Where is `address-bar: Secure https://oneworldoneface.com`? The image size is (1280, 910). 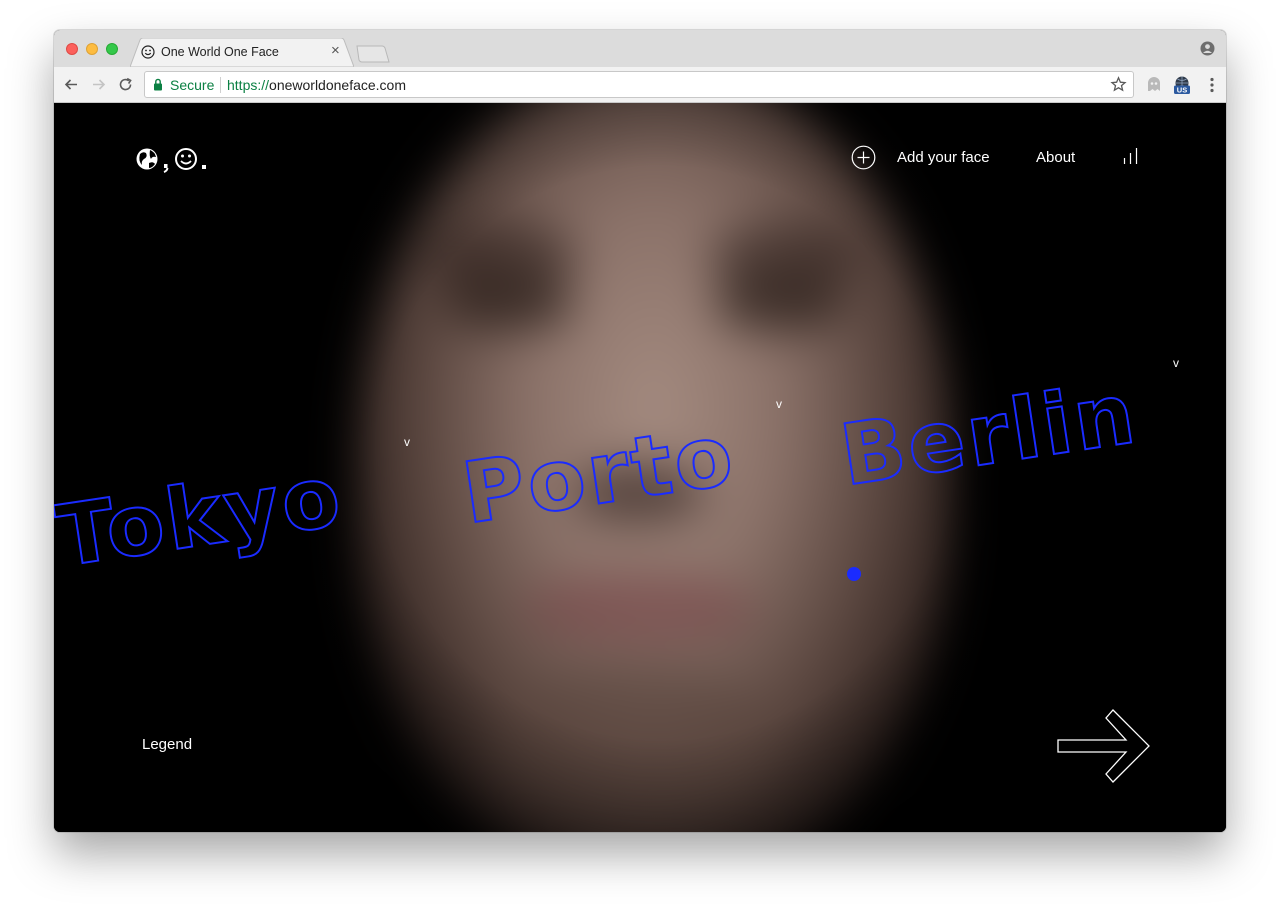
address-bar: Secure https://oneworldoneface.com is located at coordinates (639, 84).